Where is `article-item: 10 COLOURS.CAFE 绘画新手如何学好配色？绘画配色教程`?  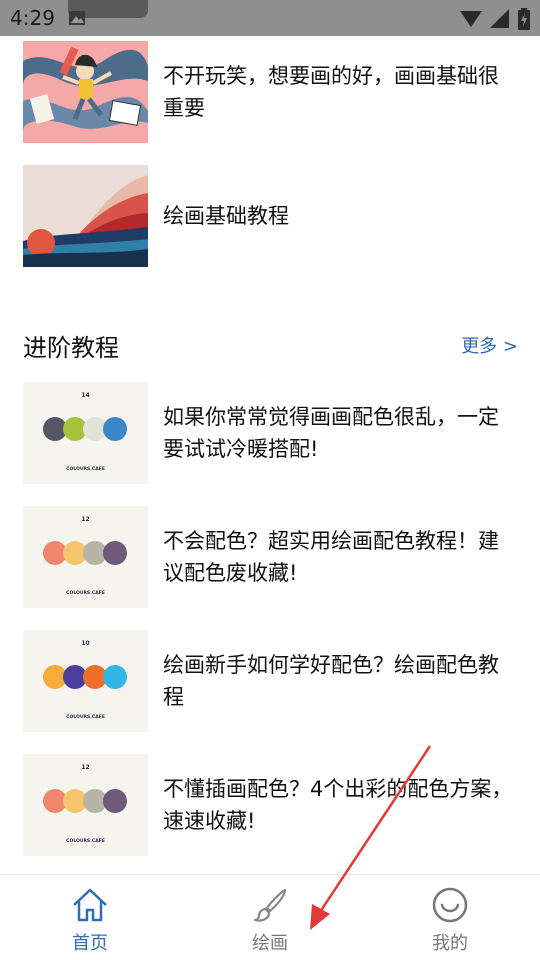
article-item: 10 COLOURS.CAFE 绘画新手如何学好配色？绘画配色教程 is located at coordinates (270, 681).